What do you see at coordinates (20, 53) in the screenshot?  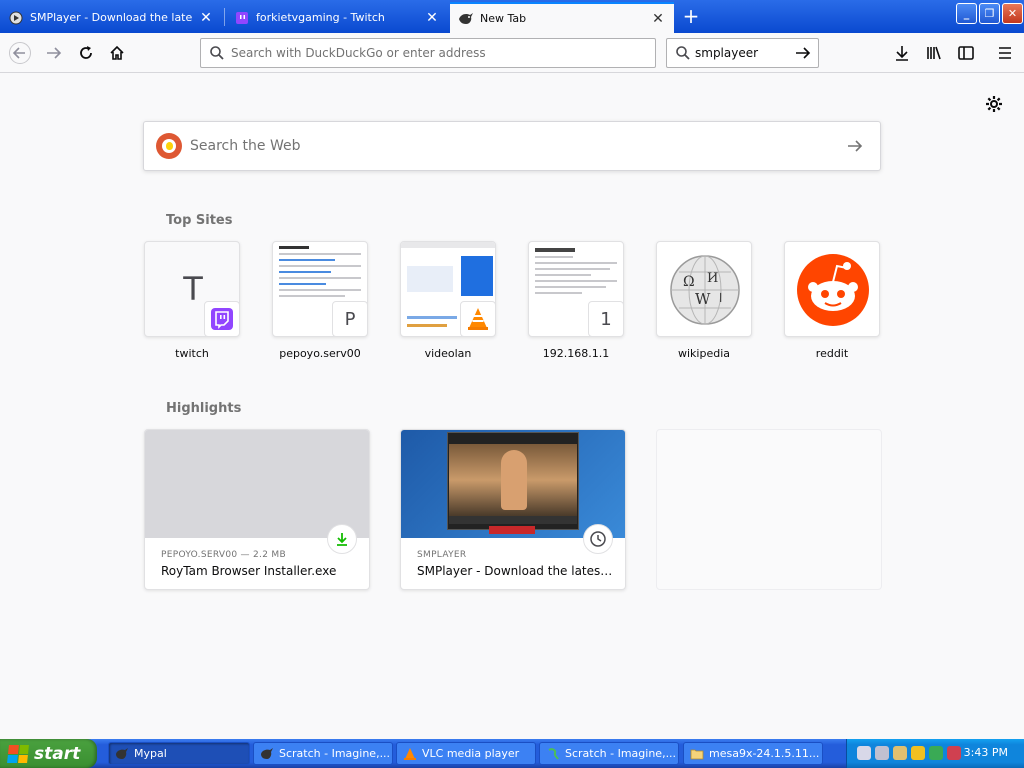 I see `back-button` at bounding box center [20, 53].